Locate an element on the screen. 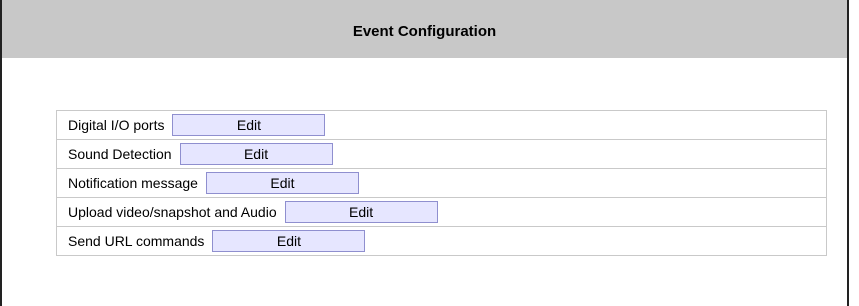  list-item-upload-video-snapshot-audio: Upload video/snapshot and Audio Edit is located at coordinates (441, 212).